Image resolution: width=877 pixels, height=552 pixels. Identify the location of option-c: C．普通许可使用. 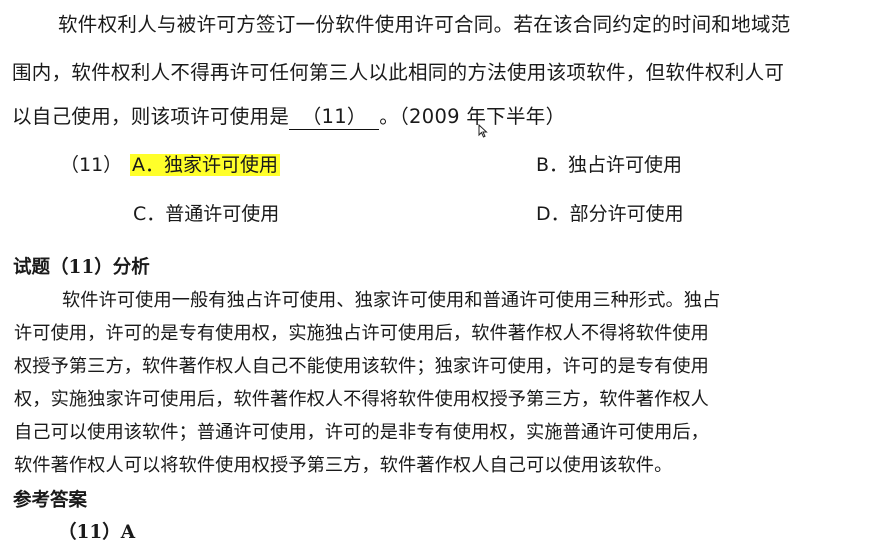
(206, 212).